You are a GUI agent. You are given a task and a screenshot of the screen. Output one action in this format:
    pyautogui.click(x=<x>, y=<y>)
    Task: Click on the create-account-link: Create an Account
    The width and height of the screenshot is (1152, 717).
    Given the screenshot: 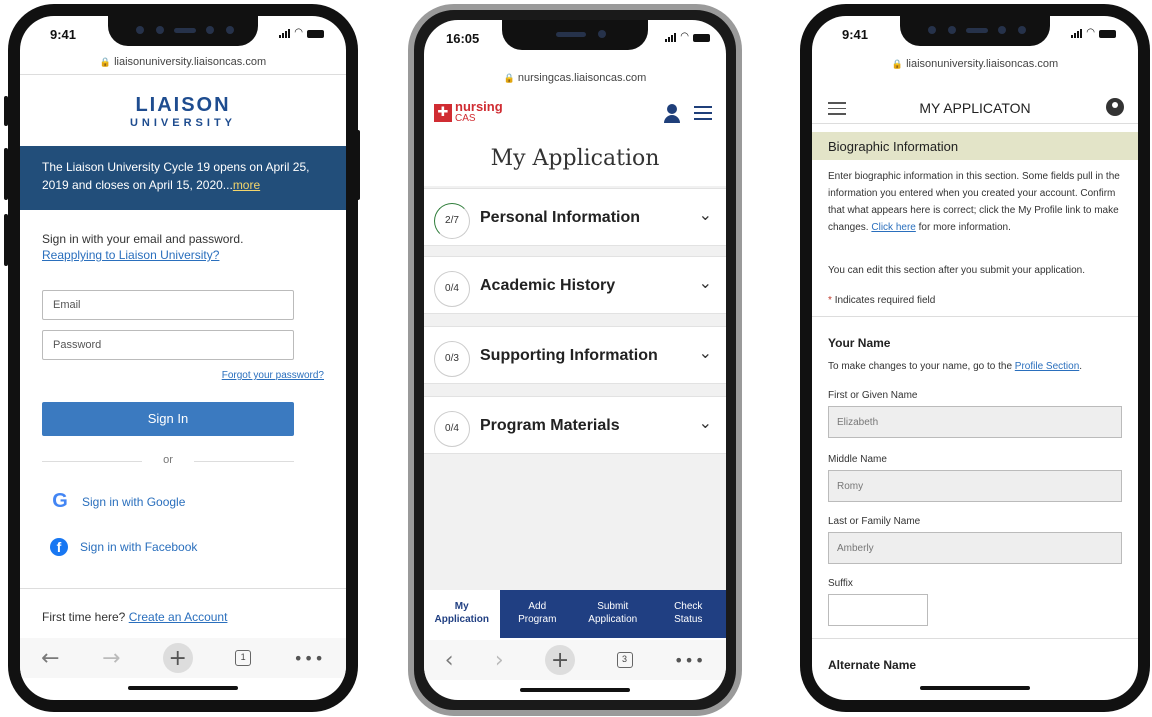 What is the action you would take?
    pyautogui.click(x=178, y=617)
    